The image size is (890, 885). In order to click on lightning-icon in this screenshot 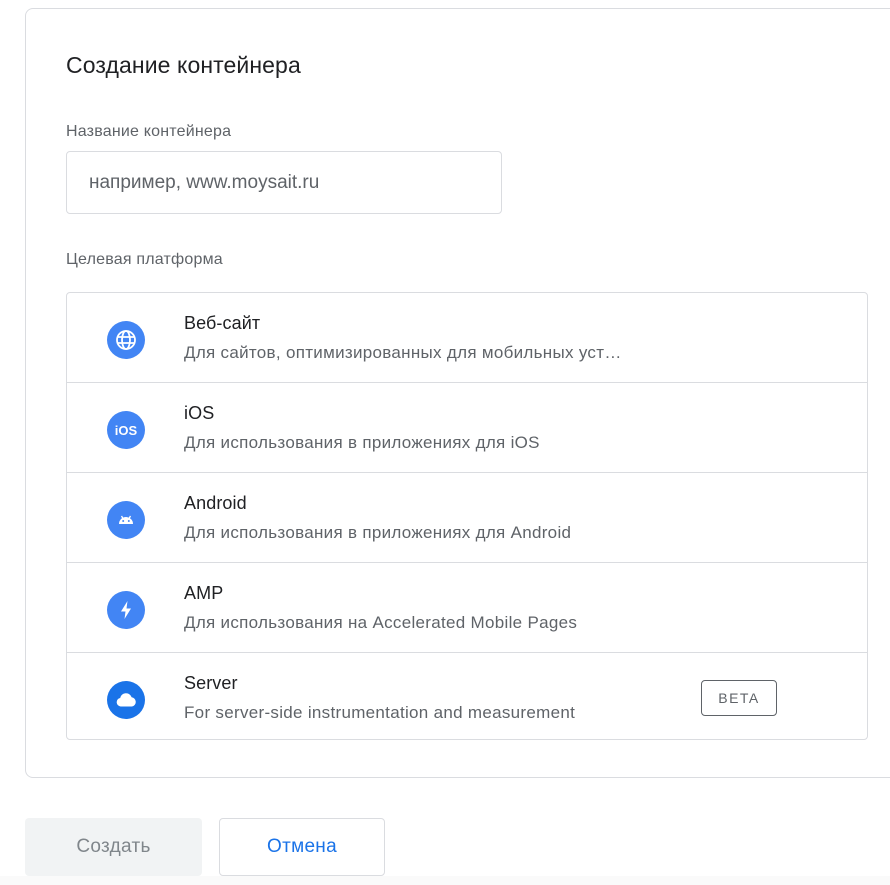, I will do `click(126, 610)`.